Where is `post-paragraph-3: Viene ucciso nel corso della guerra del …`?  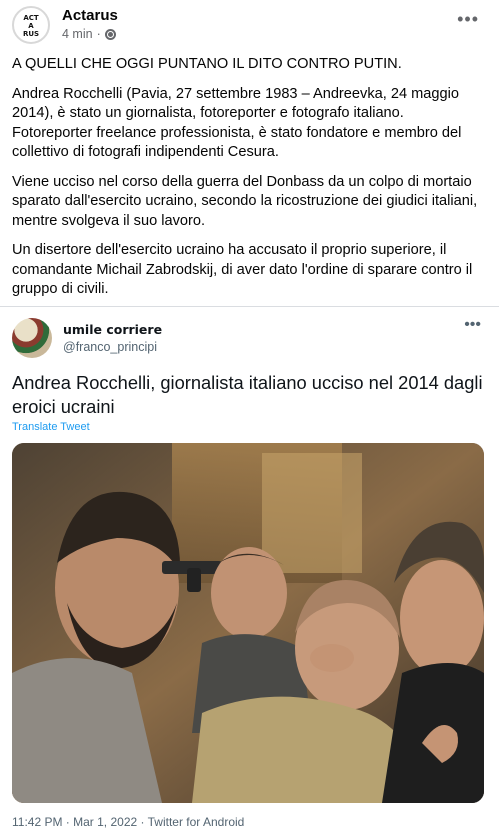 post-paragraph-3: Viene ucciso nel corso della guerra del … is located at coordinates (245, 201).